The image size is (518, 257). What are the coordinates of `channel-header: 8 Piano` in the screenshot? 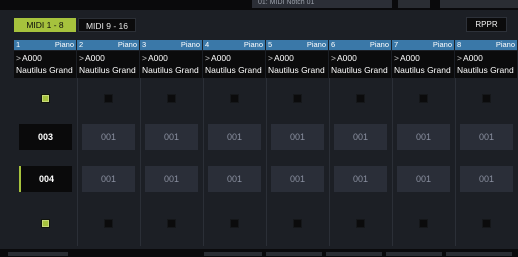 It's located at (486, 45).